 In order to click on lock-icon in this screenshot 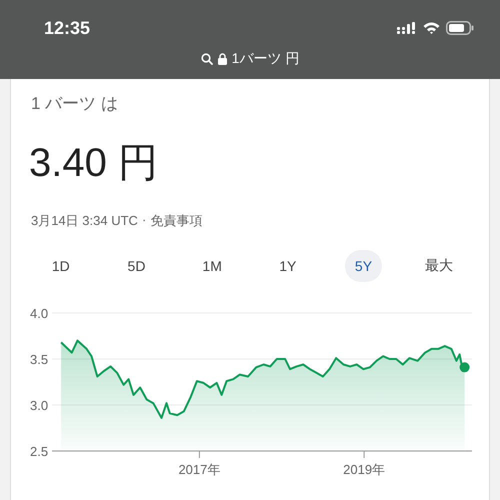, I will do `click(222, 59)`.